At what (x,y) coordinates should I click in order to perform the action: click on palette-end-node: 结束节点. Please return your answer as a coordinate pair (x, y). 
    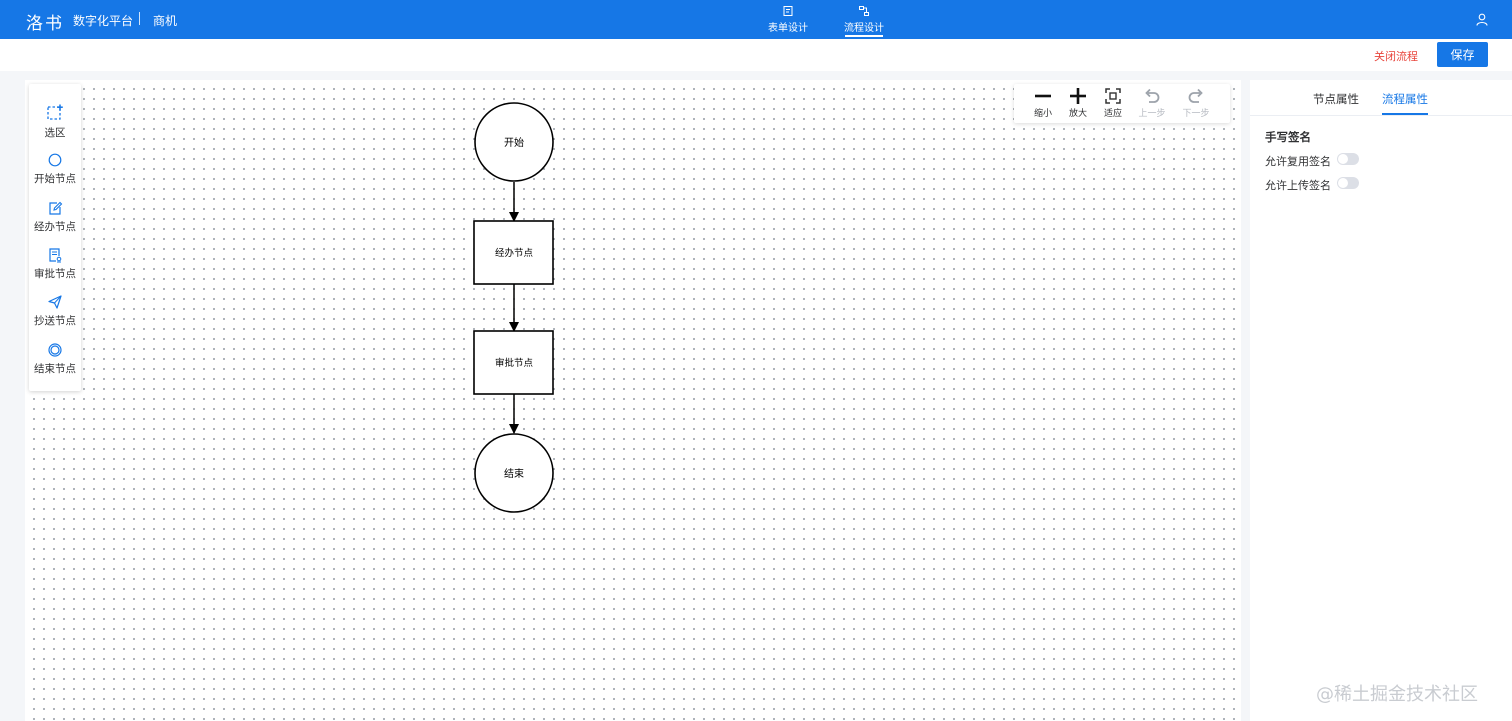
    Looking at the image, I should click on (55, 364).